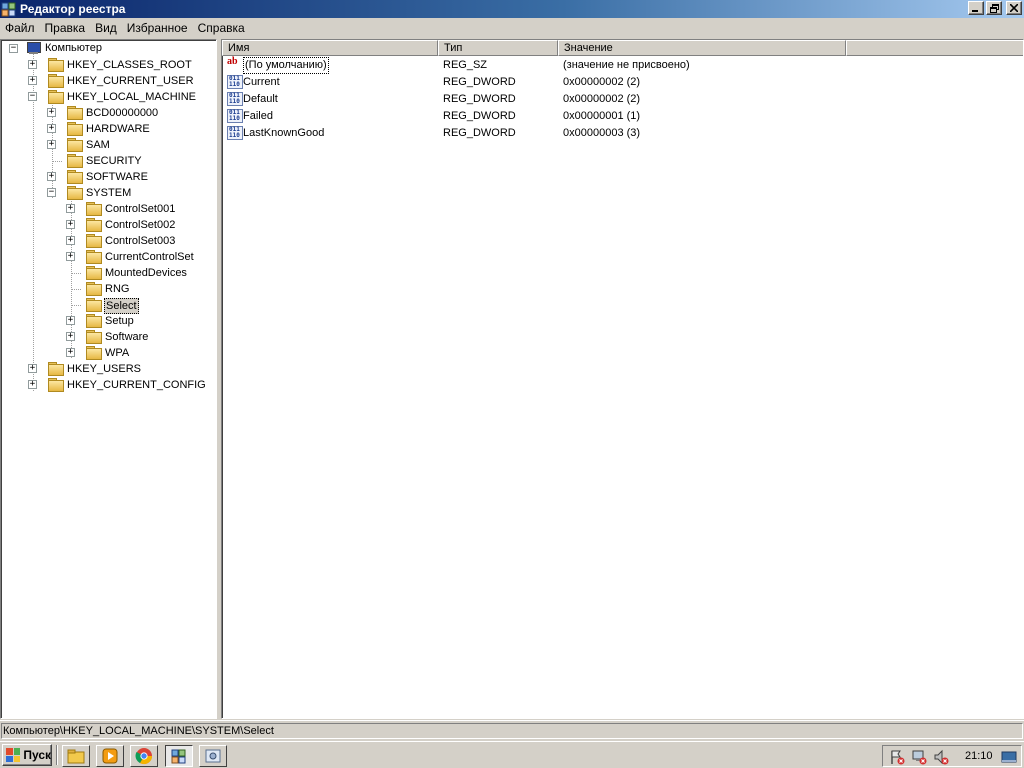 Image resolution: width=1024 pixels, height=768 pixels. Describe the element at coordinates (286, 65) in the screenshot. I see `value-name: (По умолчанию)` at that location.